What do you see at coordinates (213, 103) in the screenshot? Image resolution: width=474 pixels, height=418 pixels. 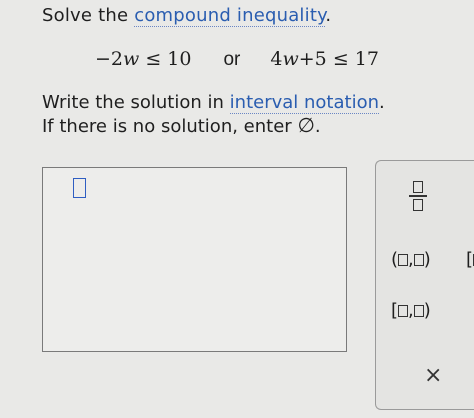 I see `instruction-line-1: Write the solution in interval notation.` at bounding box center [213, 103].